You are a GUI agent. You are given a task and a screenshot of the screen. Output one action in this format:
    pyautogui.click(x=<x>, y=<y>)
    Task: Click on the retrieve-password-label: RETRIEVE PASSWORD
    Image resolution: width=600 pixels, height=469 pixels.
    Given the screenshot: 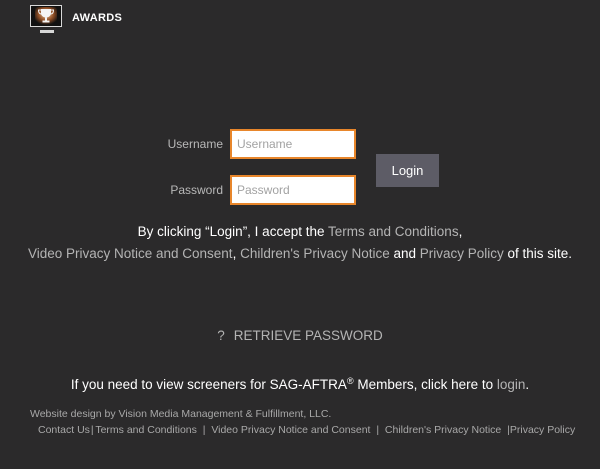 What is the action you would take?
    pyautogui.click(x=308, y=335)
    